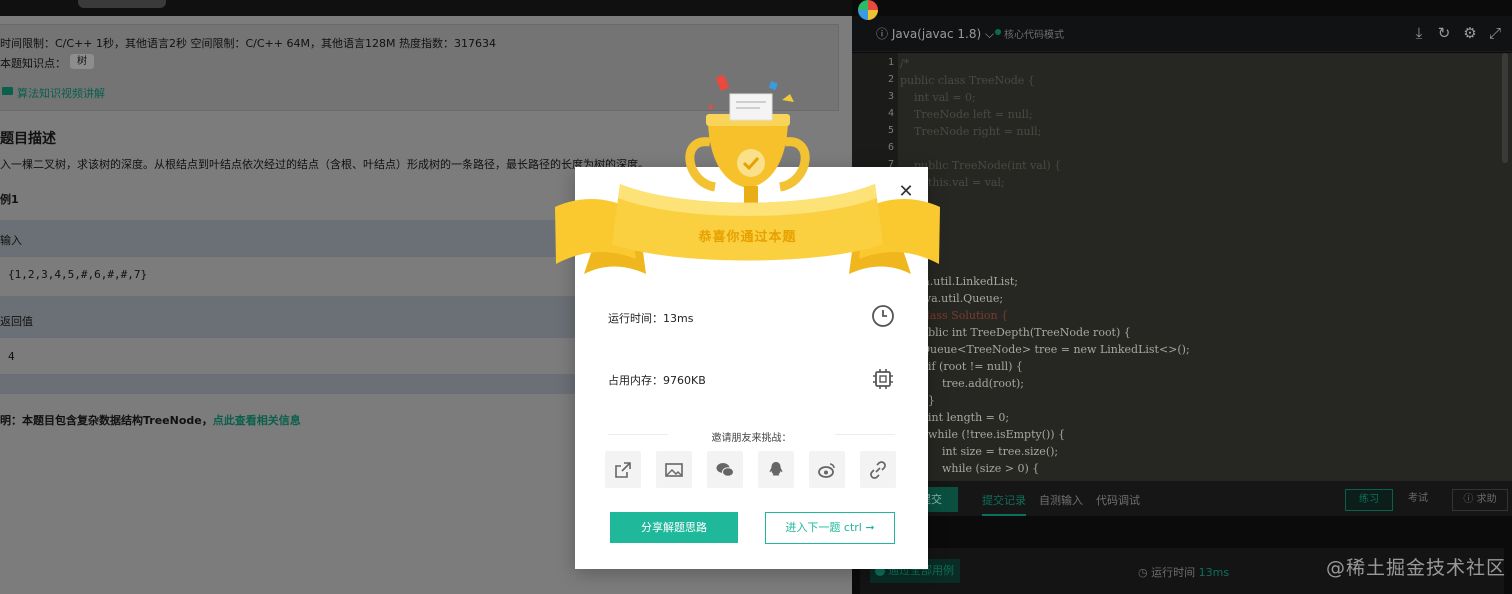  What do you see at coordinates (884, 34) in the screenshot?
I see `info-icon: ⓘ` at bounding box center [884, 34].